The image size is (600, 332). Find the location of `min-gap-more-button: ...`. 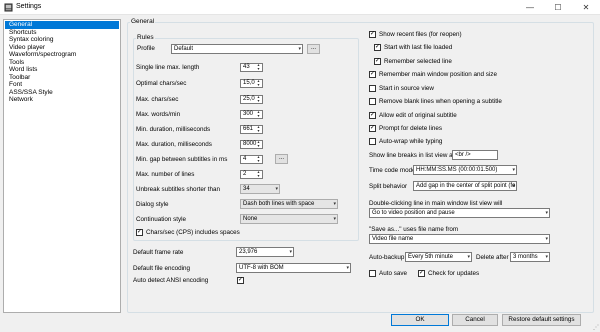

min-gap-more-button: ... is located at coordinates (281, 159).